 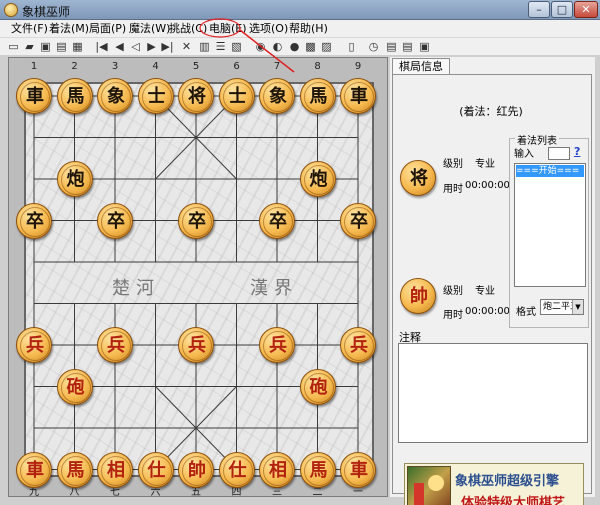 I want to click on last-move-icon: ▶|, so click(x=167, y=46).